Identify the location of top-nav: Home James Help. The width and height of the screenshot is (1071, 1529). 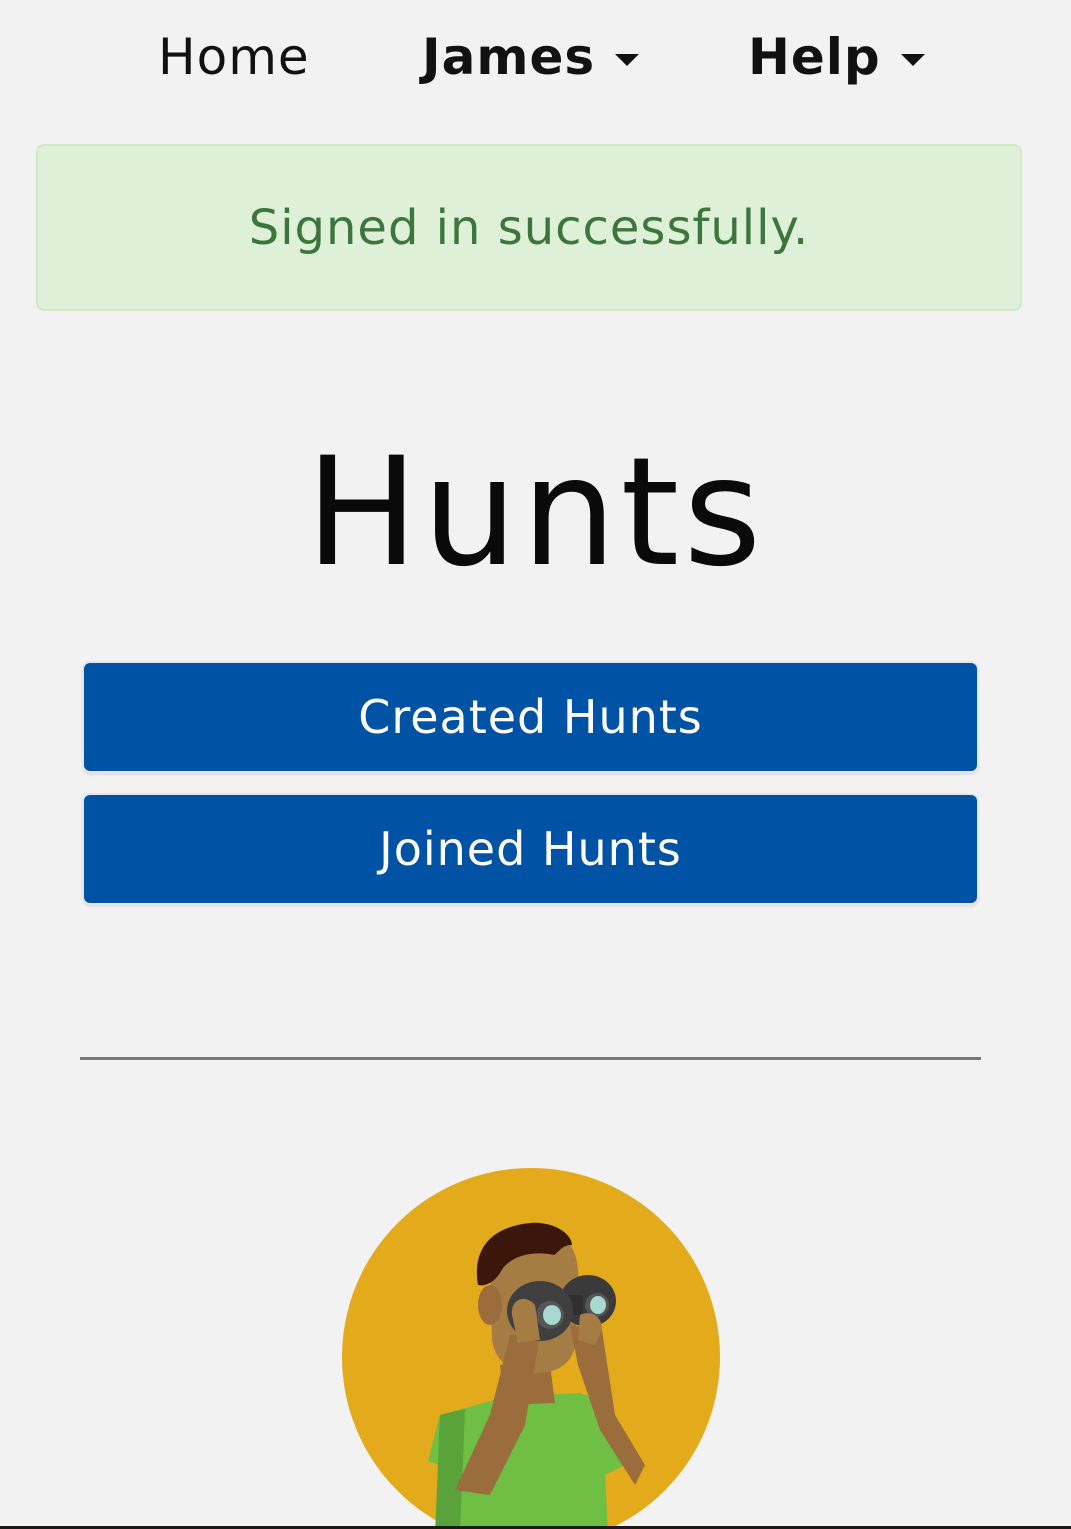
(535, 56).